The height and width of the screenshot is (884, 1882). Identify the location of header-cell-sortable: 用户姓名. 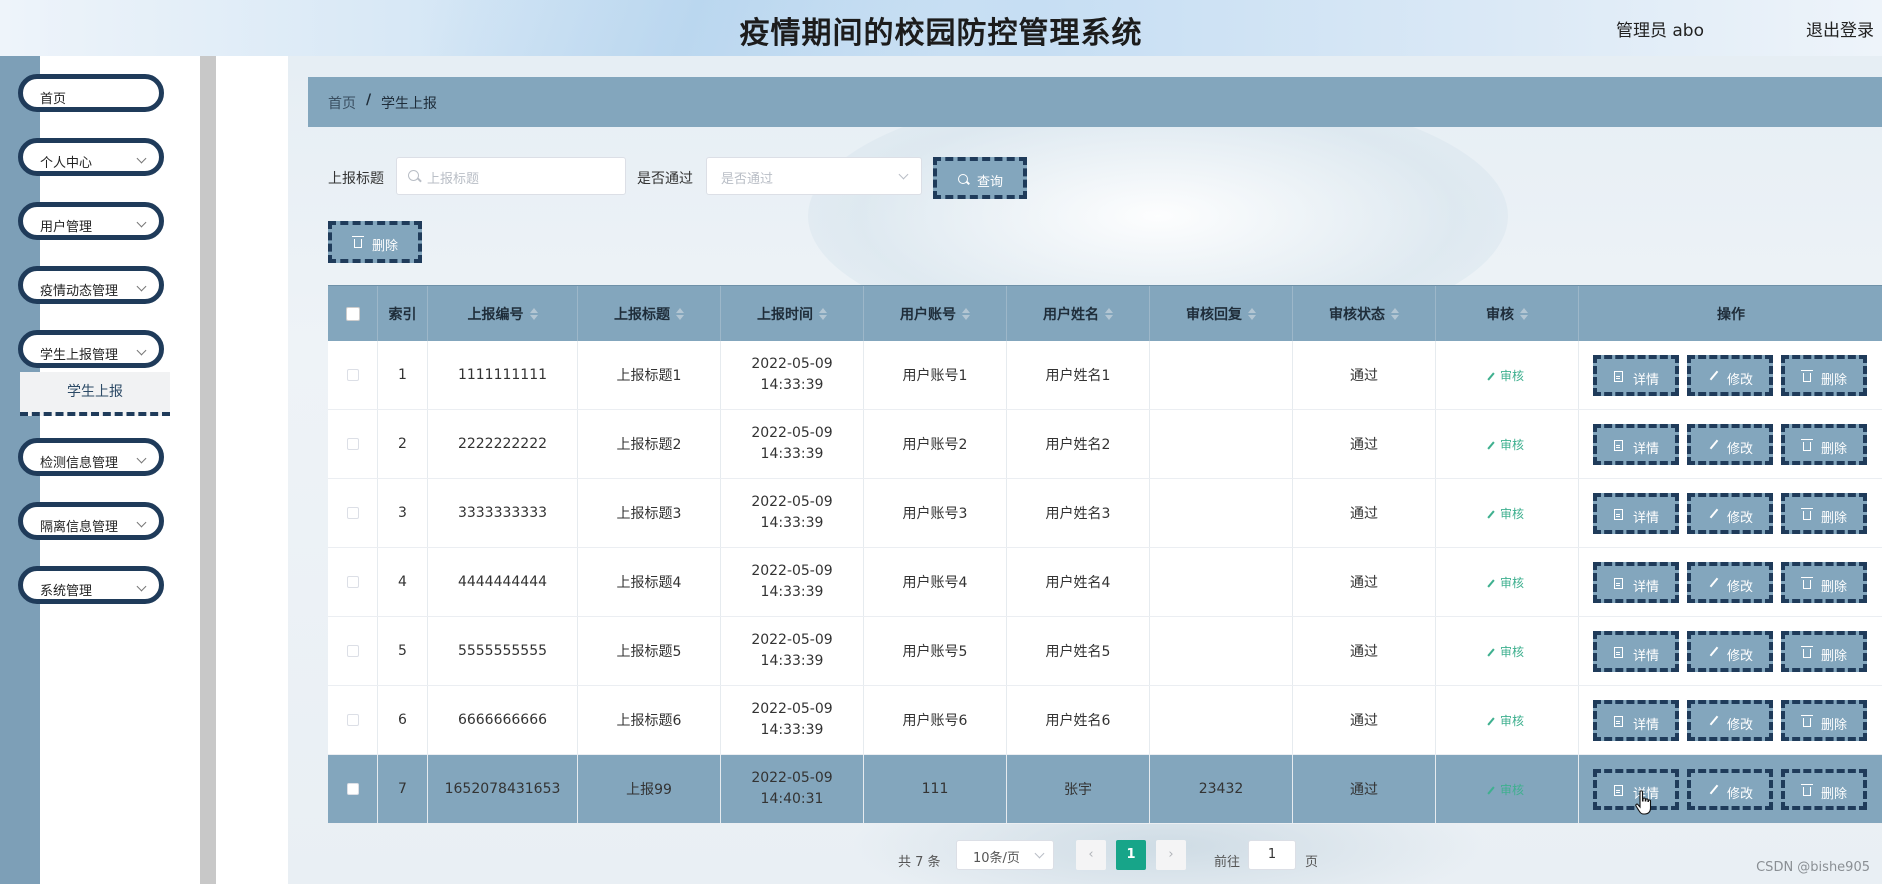
(1078, 313).